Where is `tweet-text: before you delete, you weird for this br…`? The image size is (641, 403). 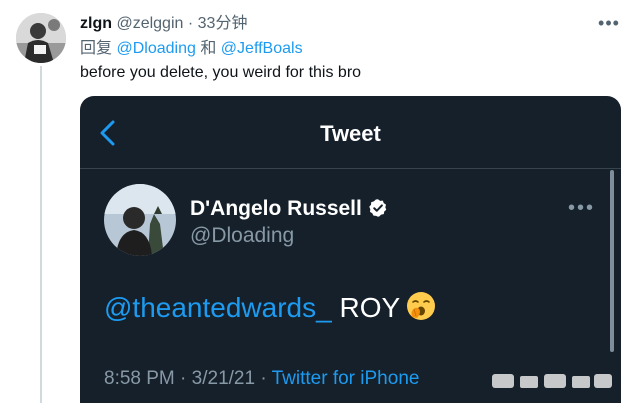 tweet-text: before you delete, you weird for this br… is located at coordinates (221, 72).